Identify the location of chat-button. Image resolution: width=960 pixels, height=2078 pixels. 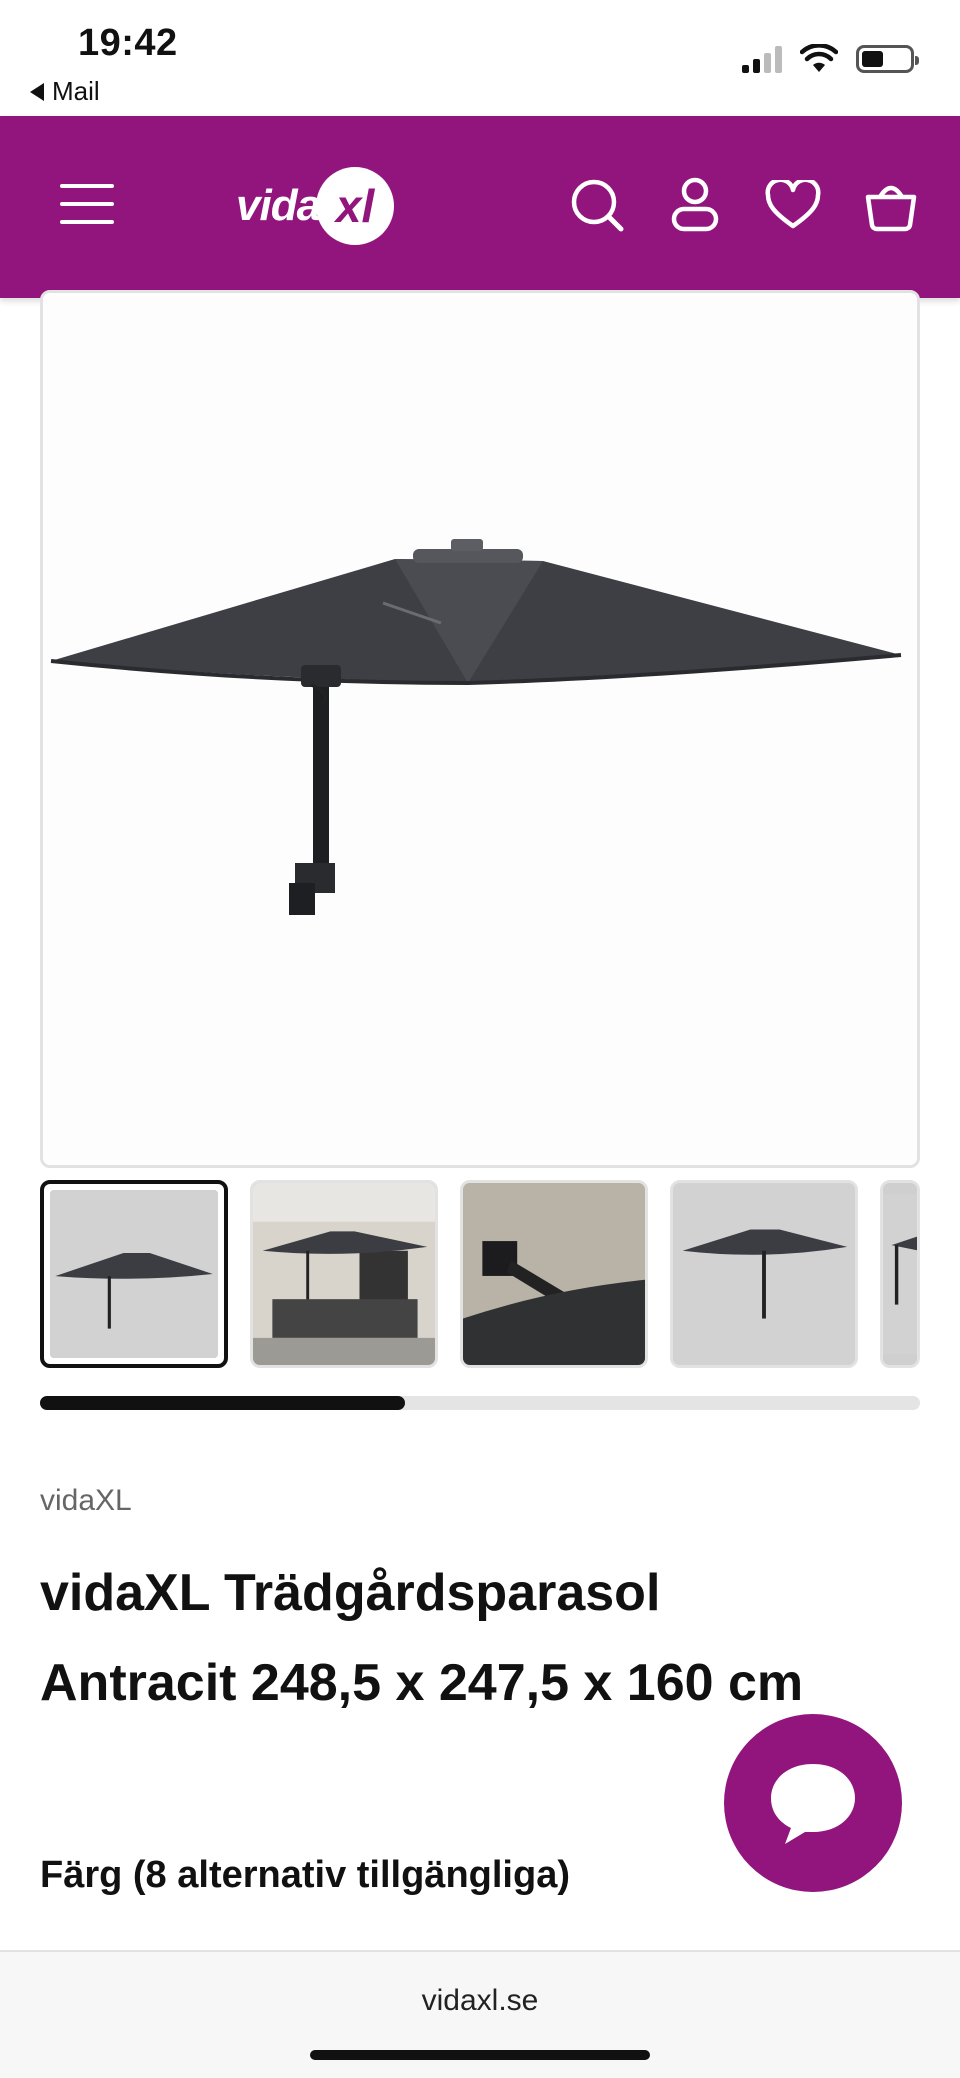
(813, 1803).